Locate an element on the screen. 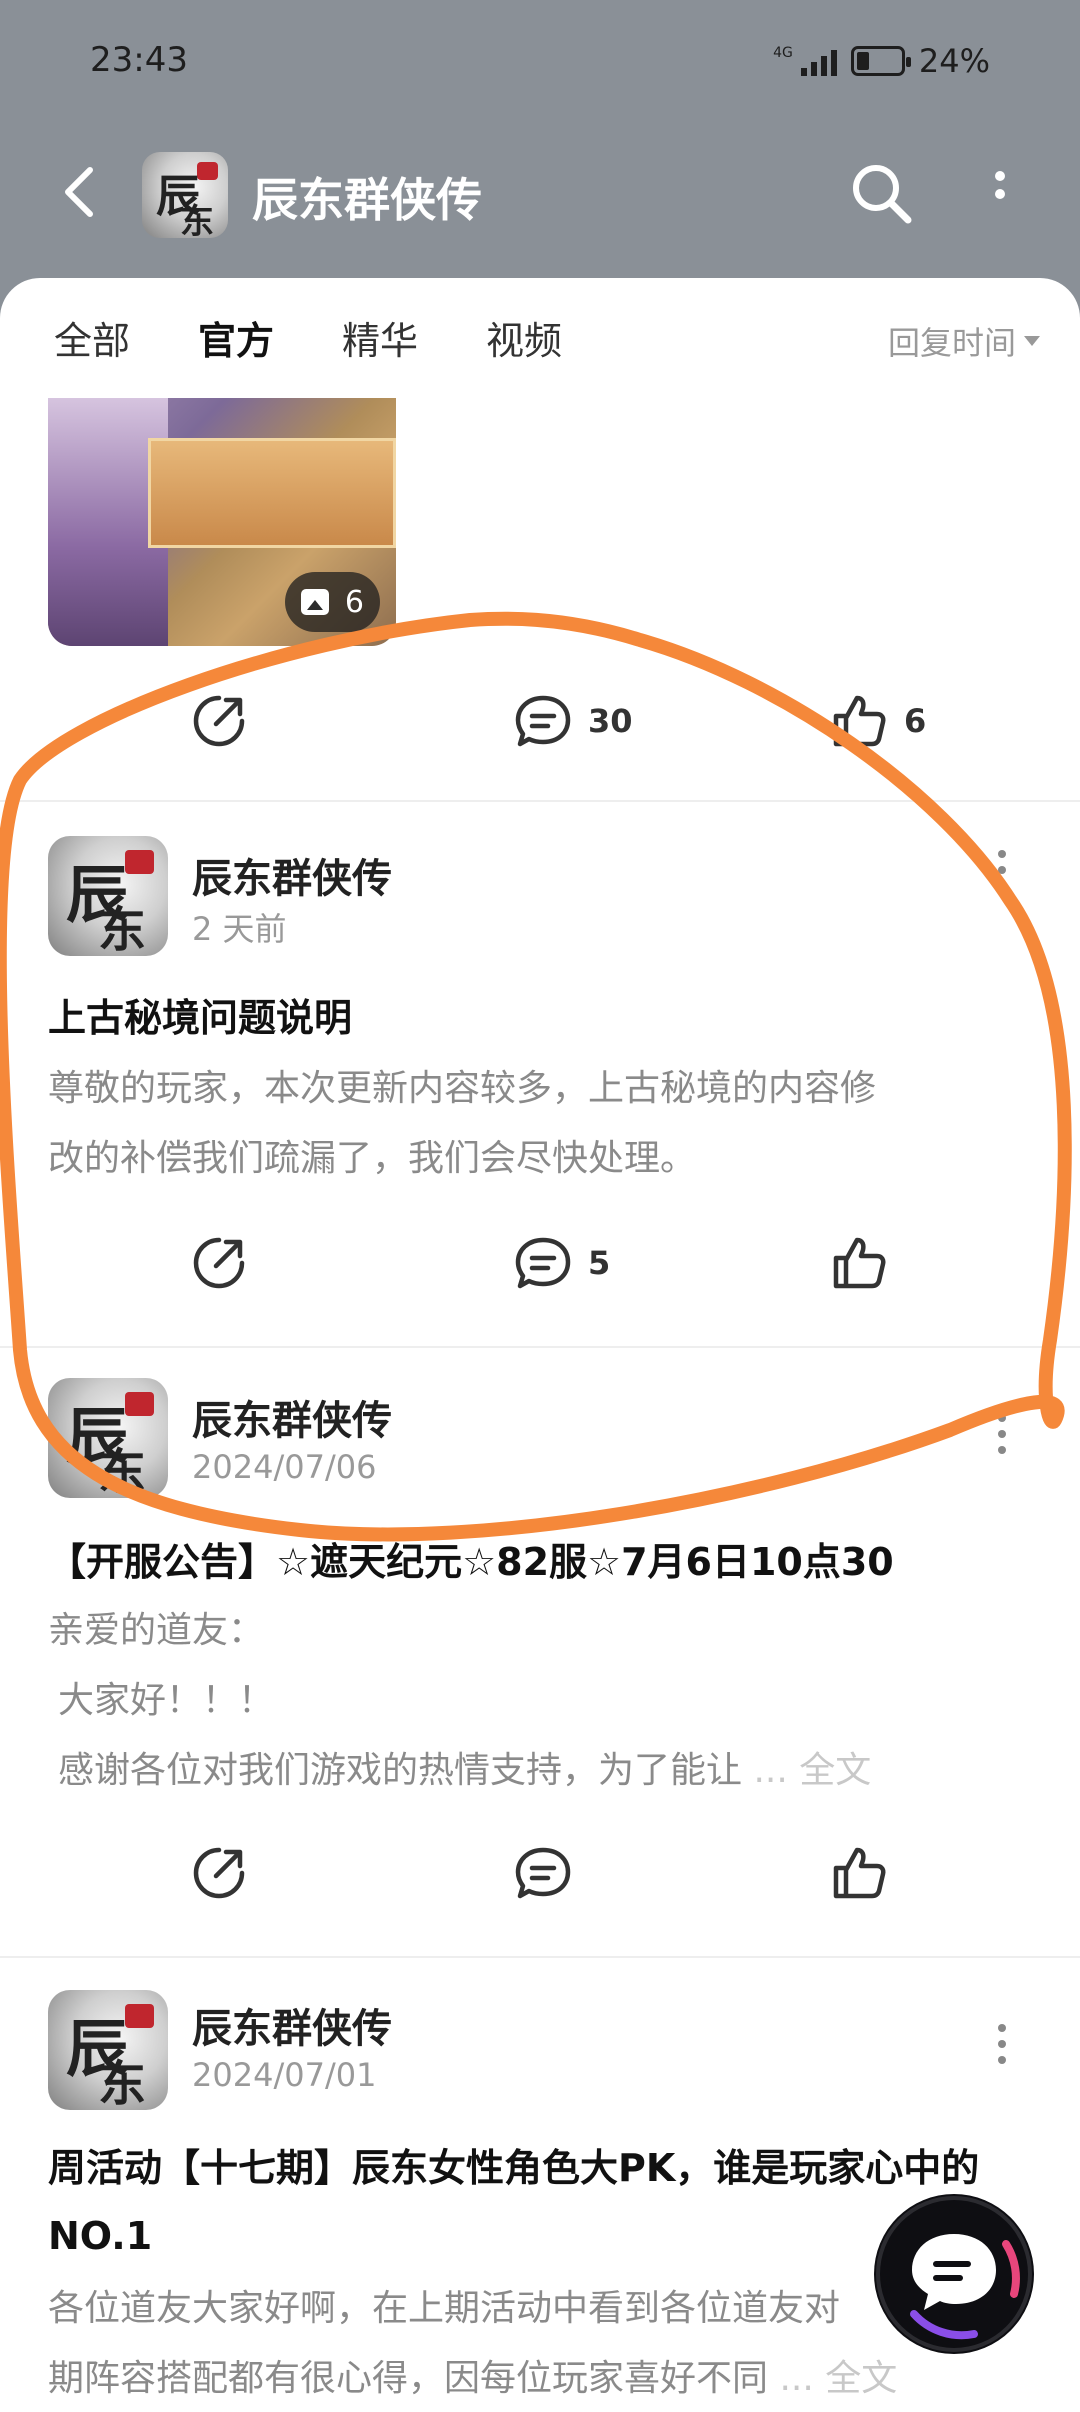 The width and height of the screenshot is (1080, 2412). image-count-badge: 6 is located at coordinates (332, 602).